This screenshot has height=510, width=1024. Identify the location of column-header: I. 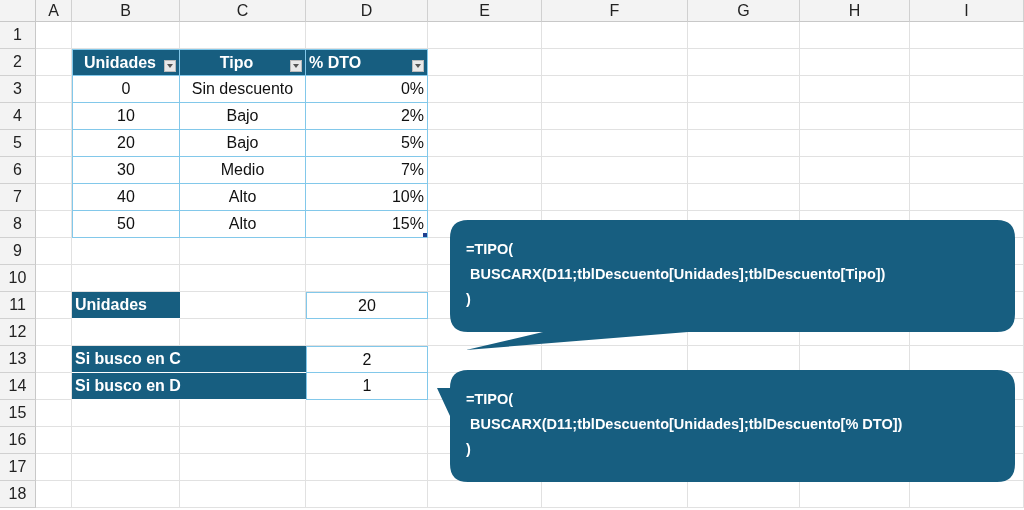
(967, 11).